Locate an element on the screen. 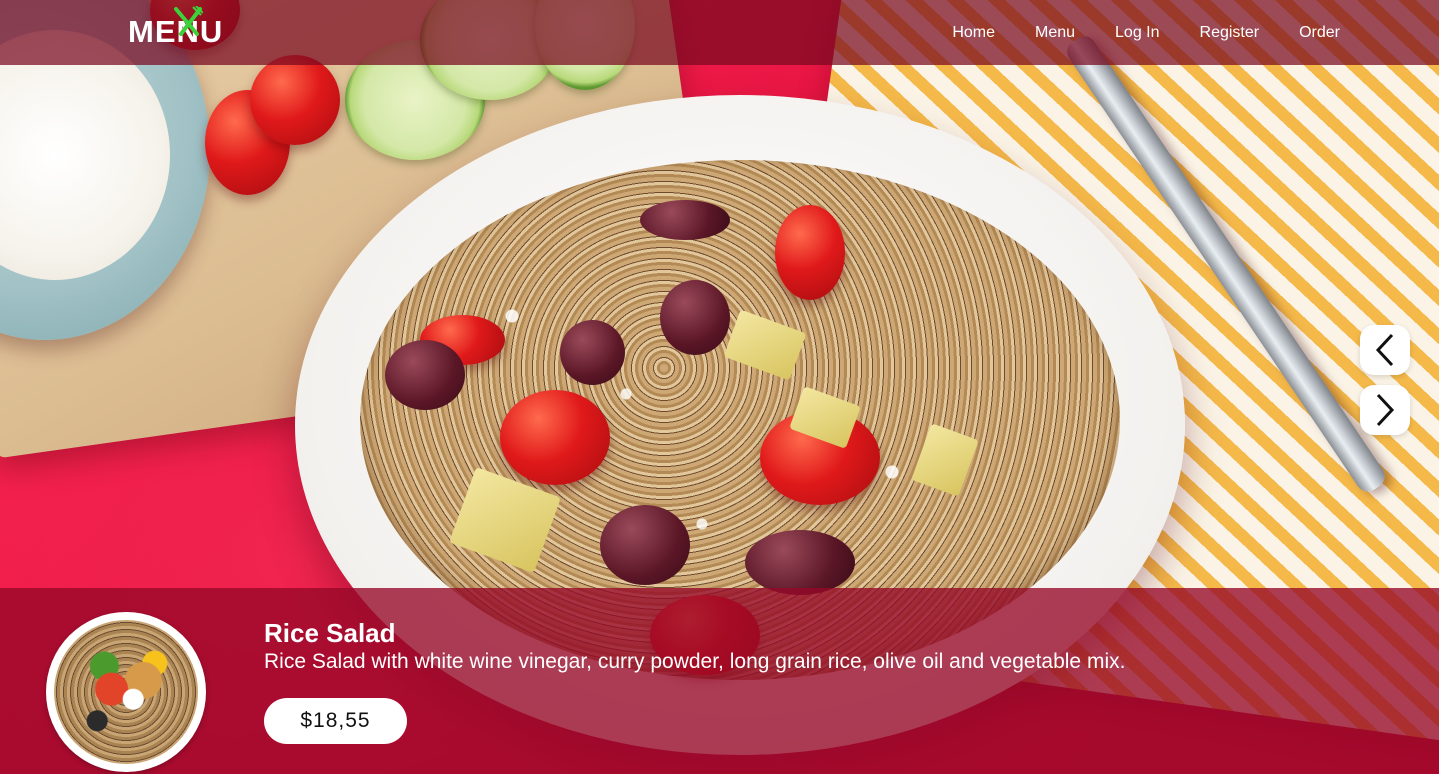 The width and height of the screenshot is (1439, 774). carousel-prev-button is located at coordinates (1385, 350).